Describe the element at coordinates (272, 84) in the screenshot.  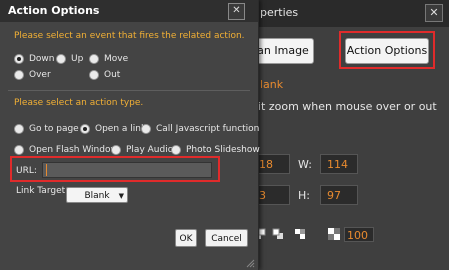
I see `link-target-text: lank` at that location.